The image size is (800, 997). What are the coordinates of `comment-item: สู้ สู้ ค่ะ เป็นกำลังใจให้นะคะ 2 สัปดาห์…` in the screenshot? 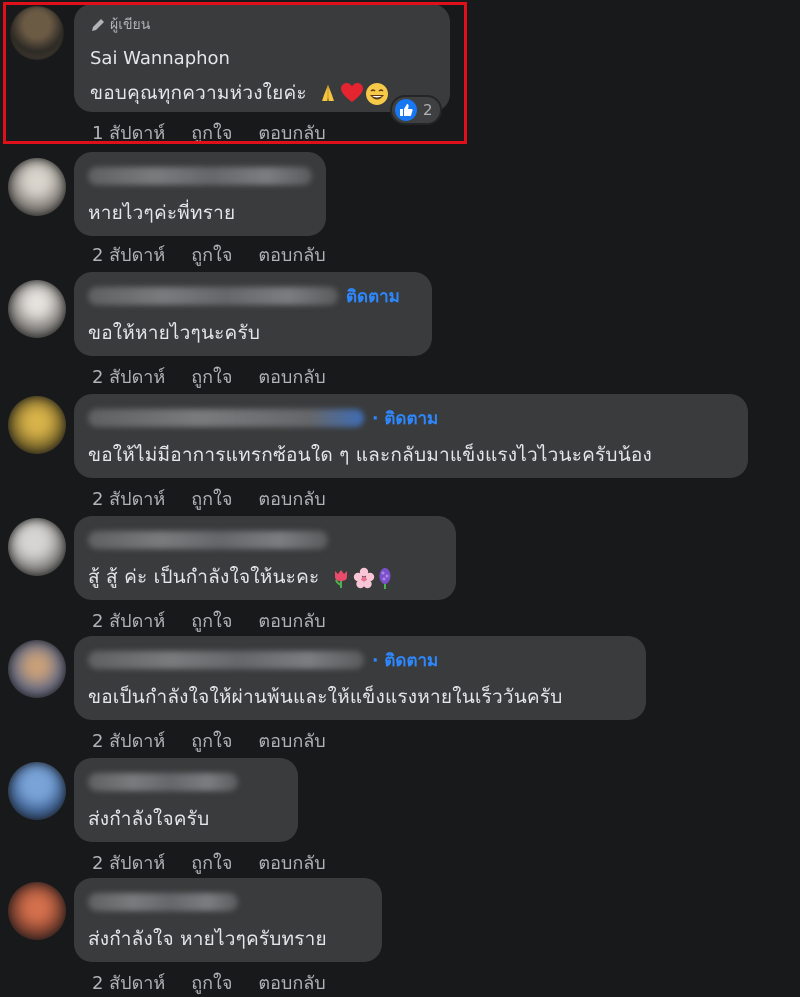 It's located at (400, 577).